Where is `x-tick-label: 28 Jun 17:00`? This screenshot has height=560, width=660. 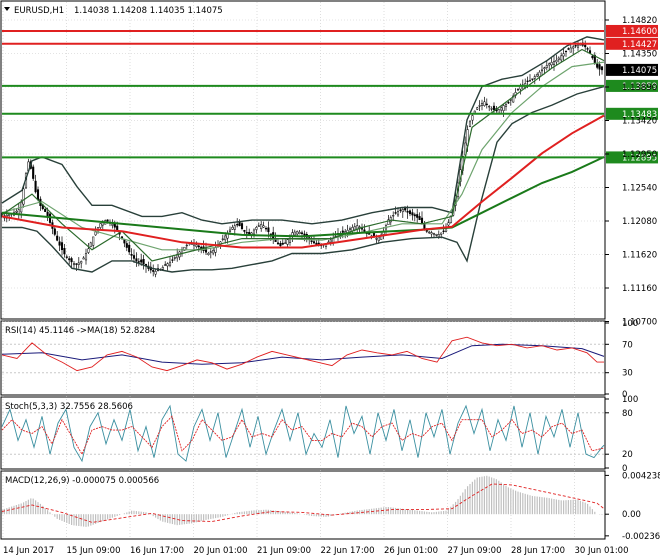 x-tick-label: 28 Jun 17:00 is located at coordinates (538, 551).